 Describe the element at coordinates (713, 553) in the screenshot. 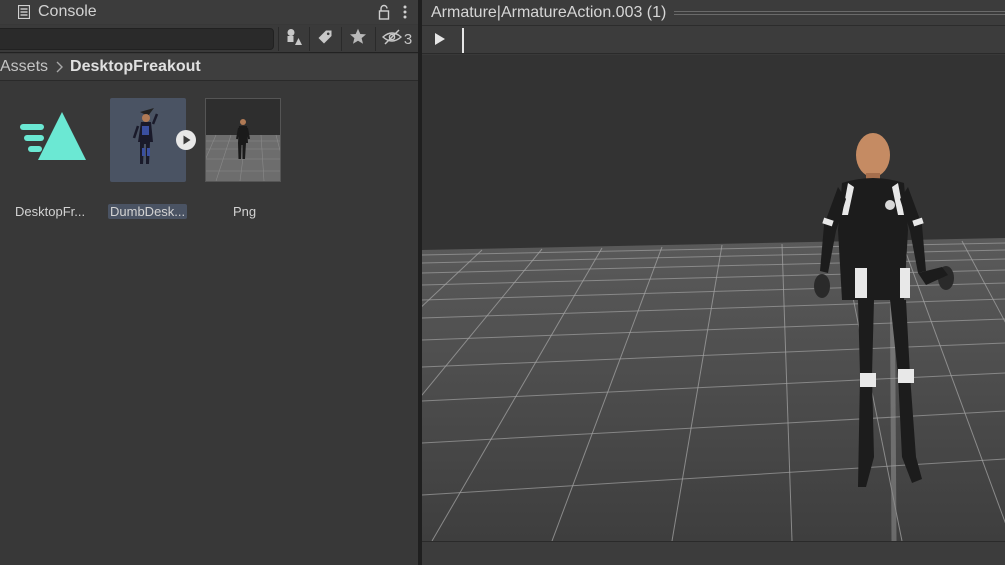

I see `preview-footer` at that location.